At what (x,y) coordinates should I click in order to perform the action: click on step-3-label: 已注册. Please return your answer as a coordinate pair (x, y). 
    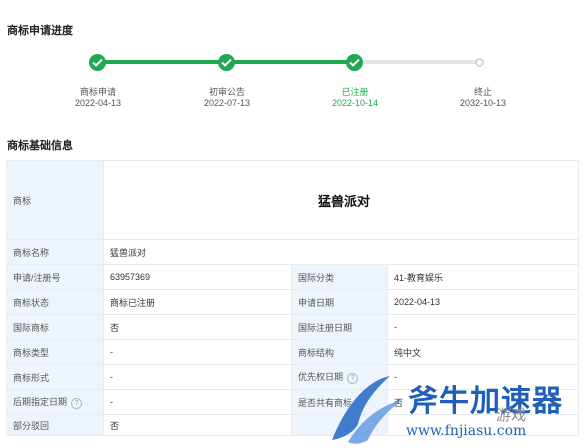
    Looking at the image, I should click on (355, 92).